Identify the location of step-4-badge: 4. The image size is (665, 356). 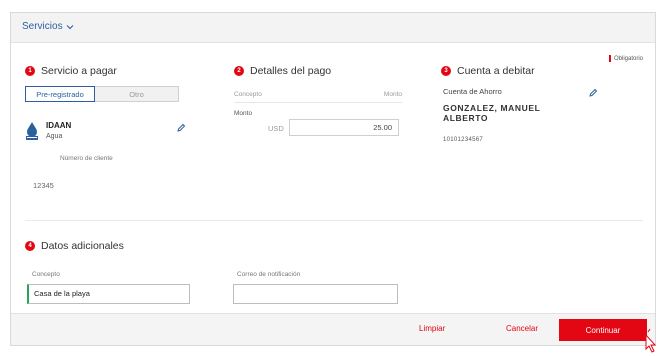
(30, 246).